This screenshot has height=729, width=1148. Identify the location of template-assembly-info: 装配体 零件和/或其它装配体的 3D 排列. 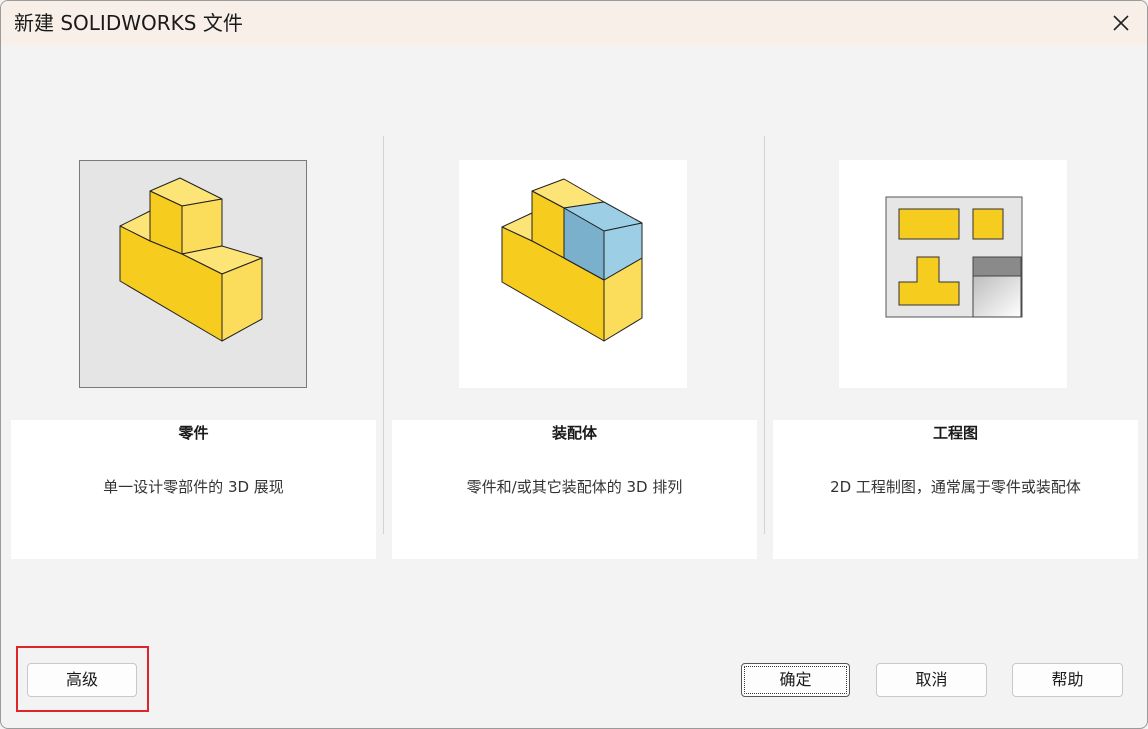
(574, 489).